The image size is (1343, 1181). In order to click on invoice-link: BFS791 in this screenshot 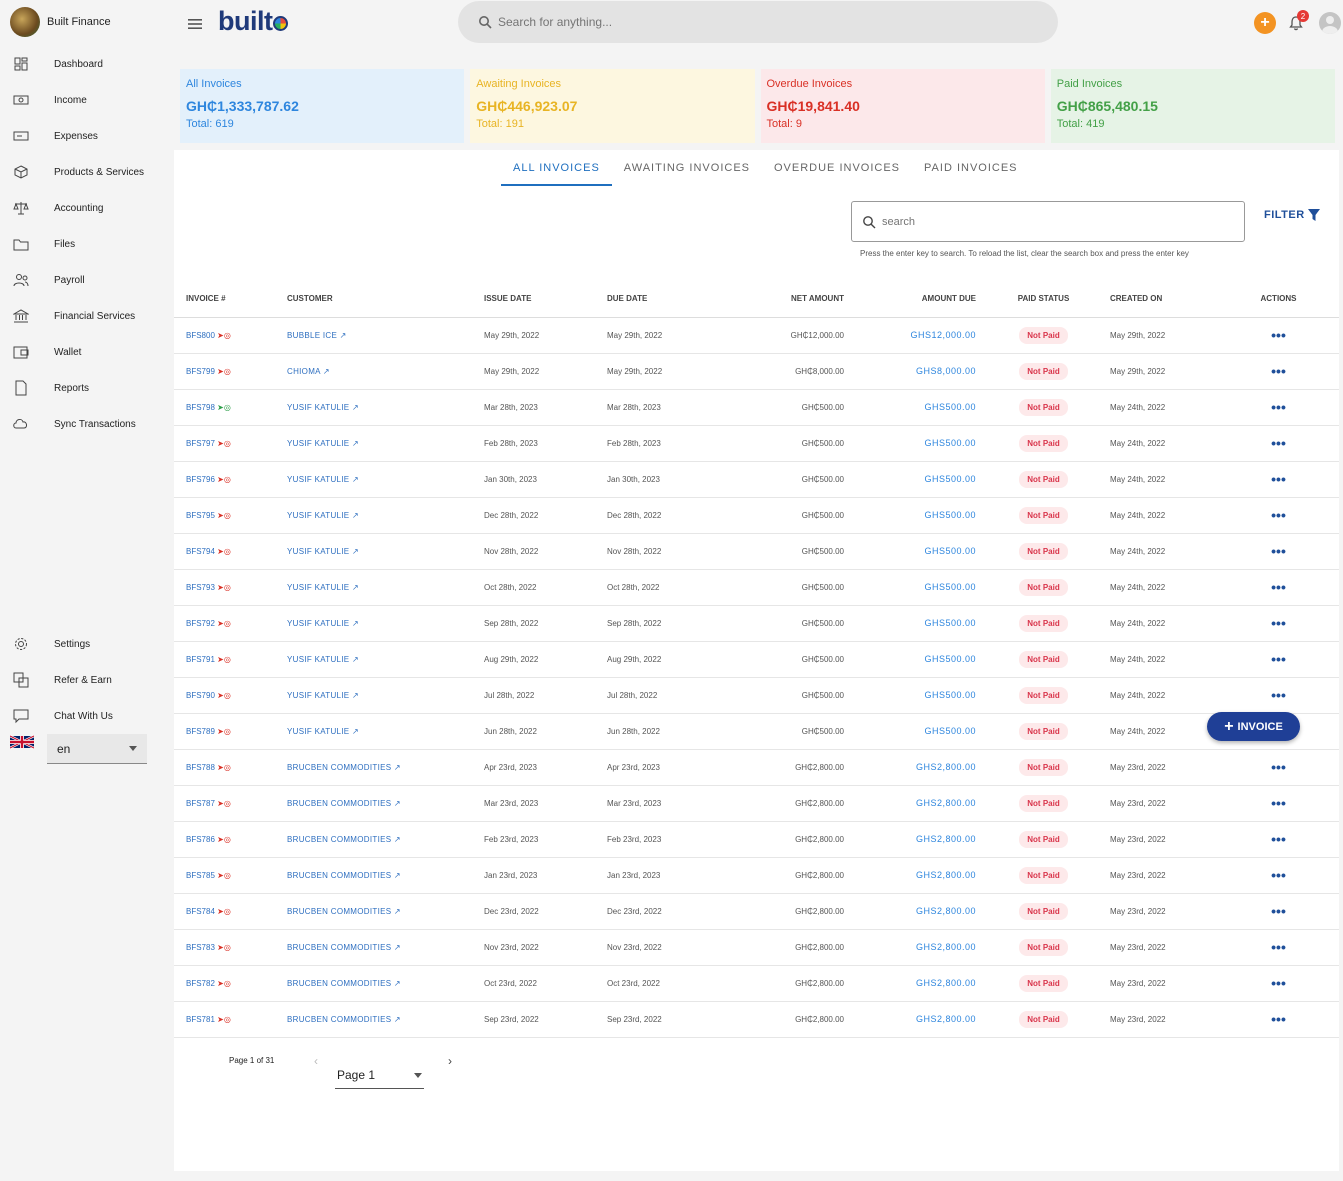, I will do `click(200, 659)`.